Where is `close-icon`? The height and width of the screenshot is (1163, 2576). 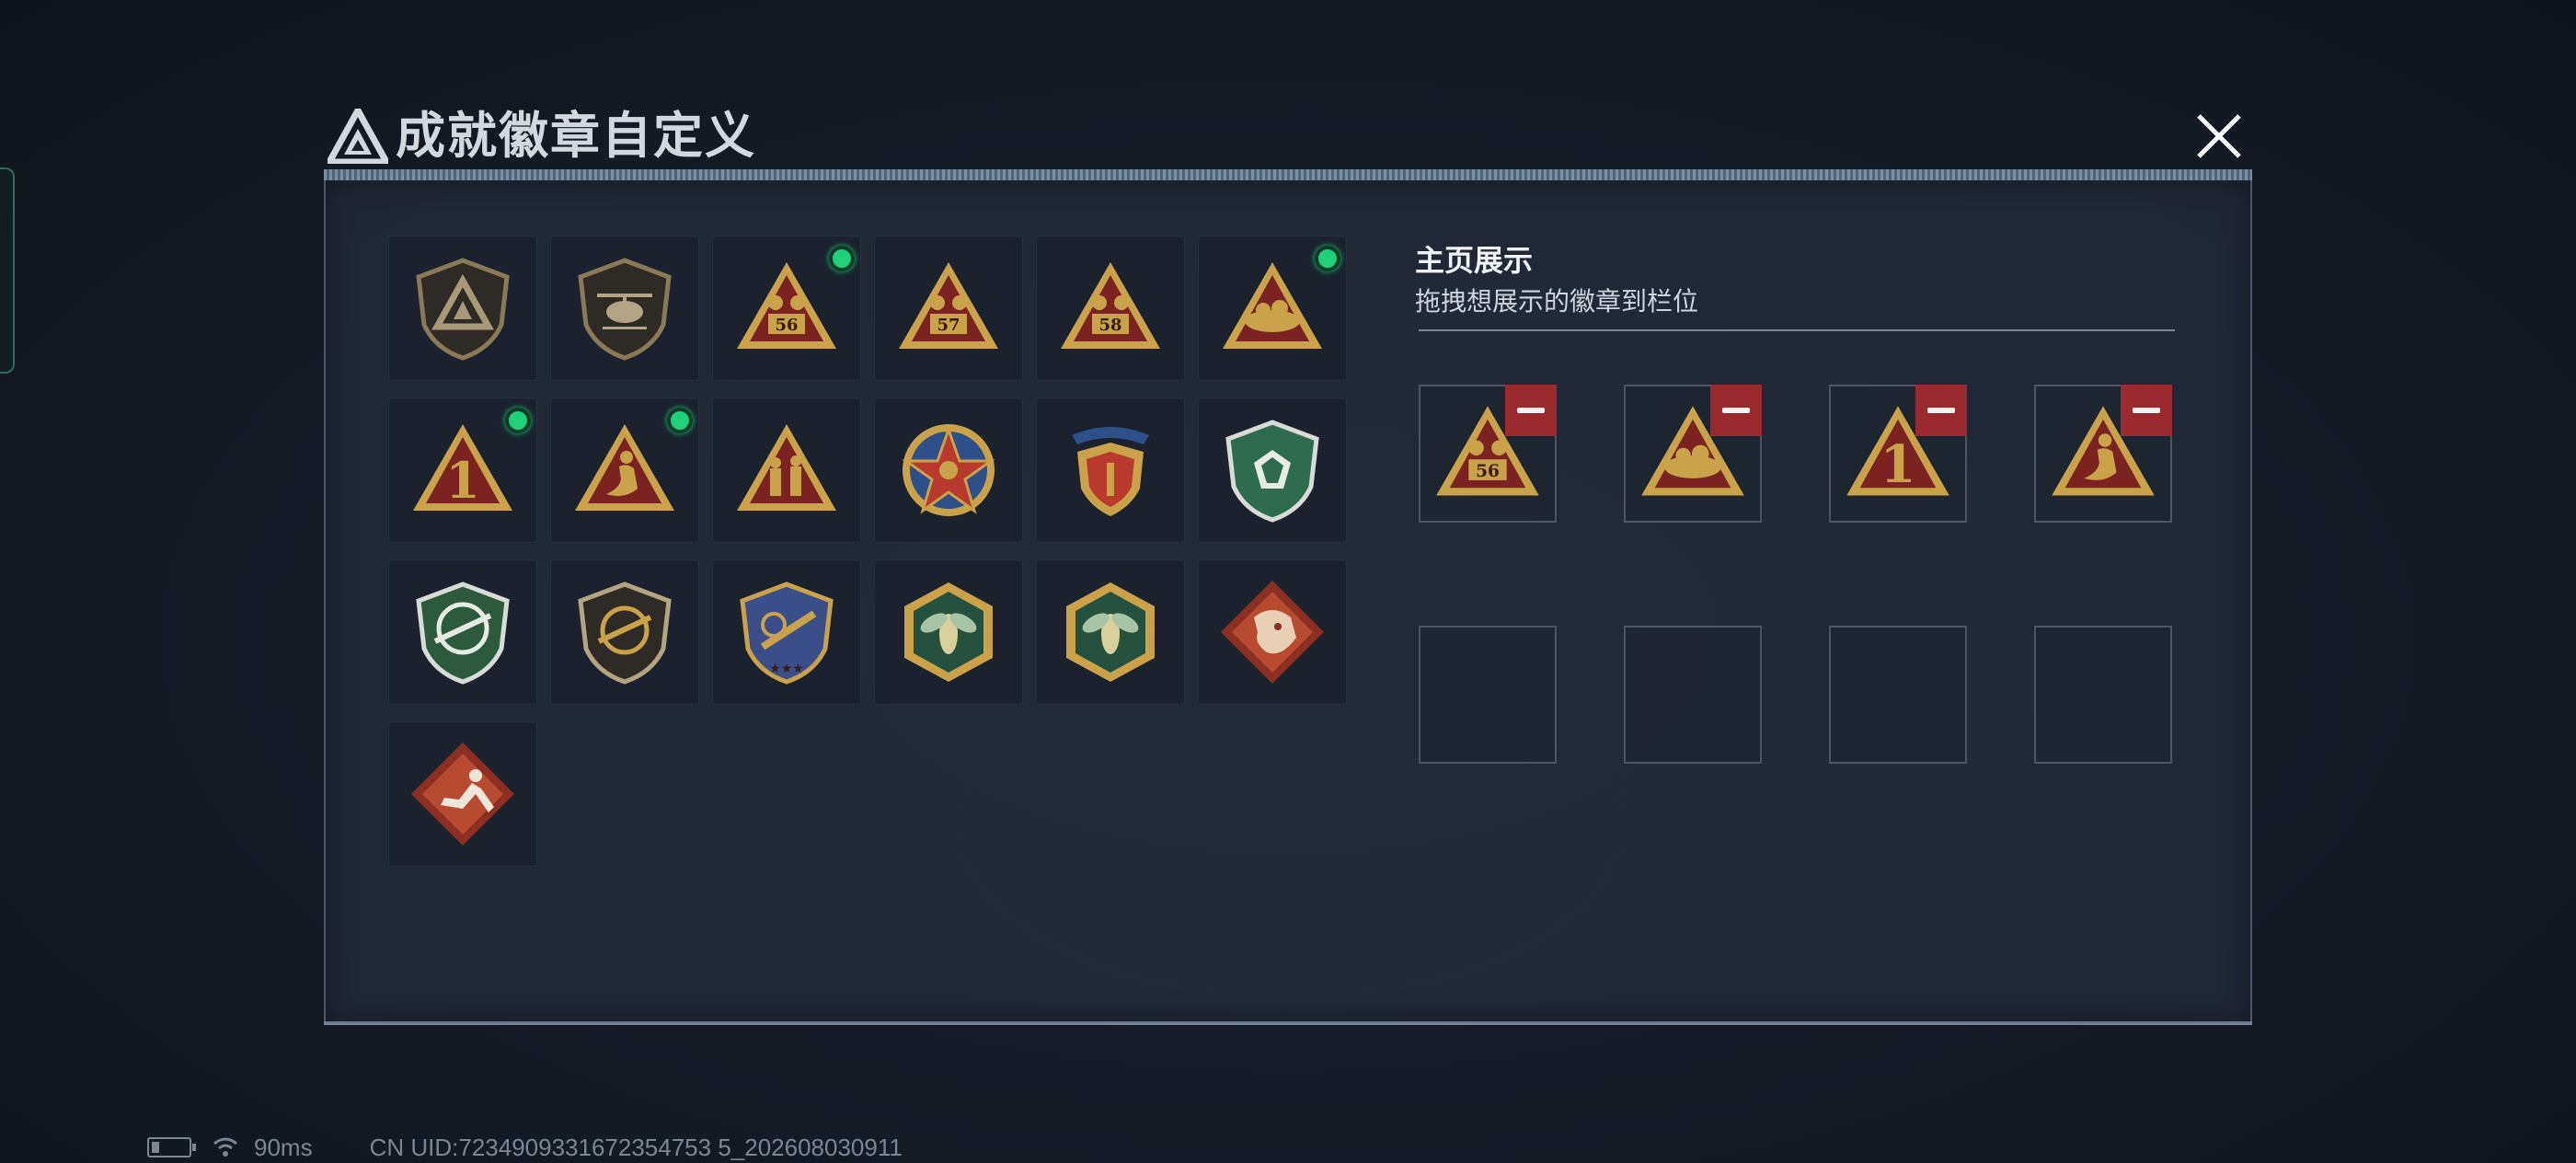 close-icon is located at coordinates (2219, 136).